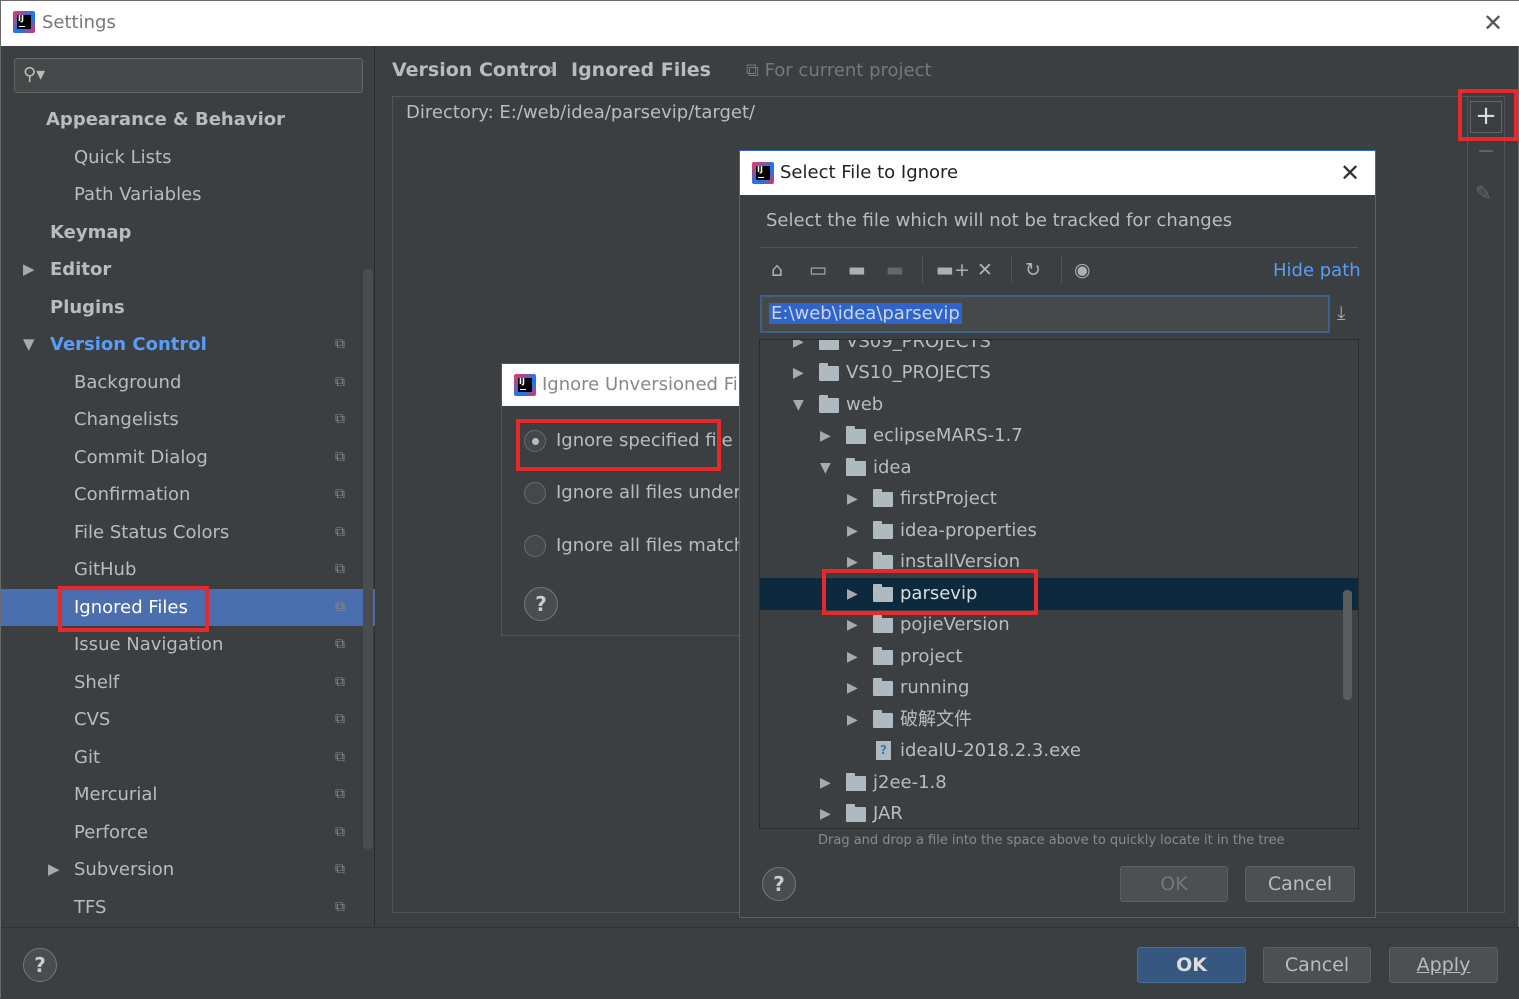  Describe the element at coordinates (1059, 405) in the screenshot. I see `tree-row: ▼ web` at that location.